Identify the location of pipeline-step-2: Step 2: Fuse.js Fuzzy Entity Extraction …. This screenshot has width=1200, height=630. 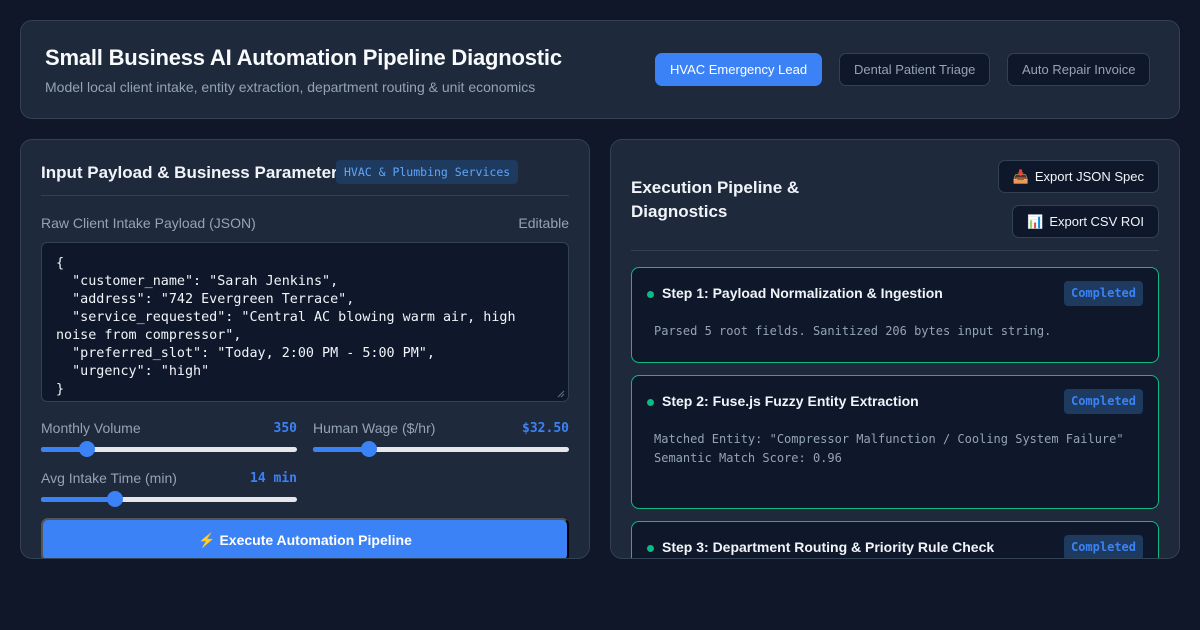
(895, 442).